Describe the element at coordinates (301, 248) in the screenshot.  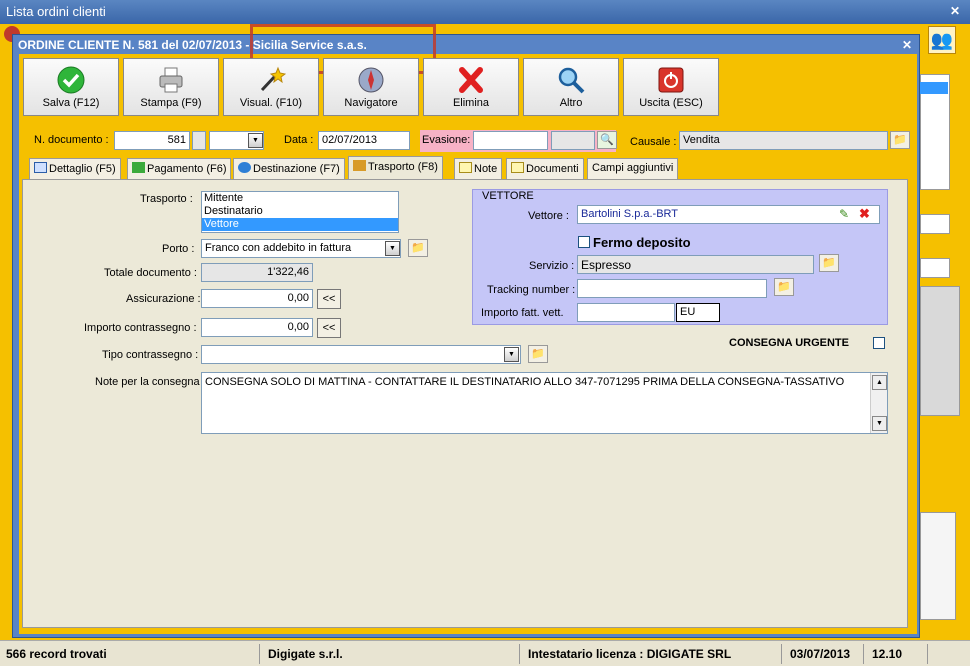
I see `porto-select: Franco con addebito in fattura` at that location.